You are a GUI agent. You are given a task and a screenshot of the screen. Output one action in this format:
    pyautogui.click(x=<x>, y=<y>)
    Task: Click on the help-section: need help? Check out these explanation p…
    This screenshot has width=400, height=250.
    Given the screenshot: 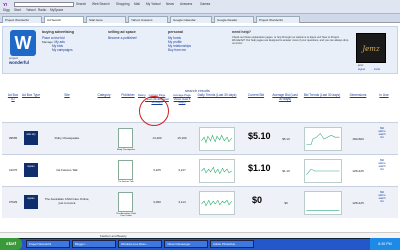 What is the action you would take?
    pyautogui.click(x=291, y=38)
    